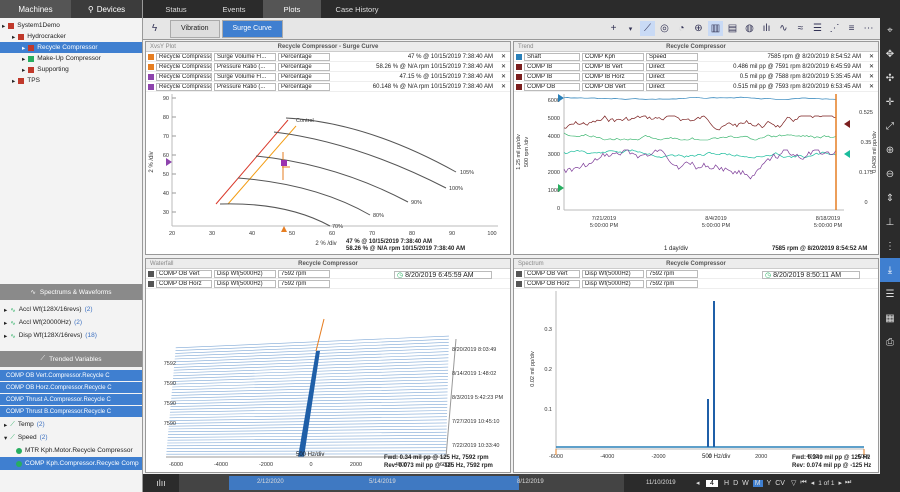 This screenshot has width=900, height=492. Describe the element at coordinates (793, 483) in the screenshot. I see `filter-icon: ▽` at that location.